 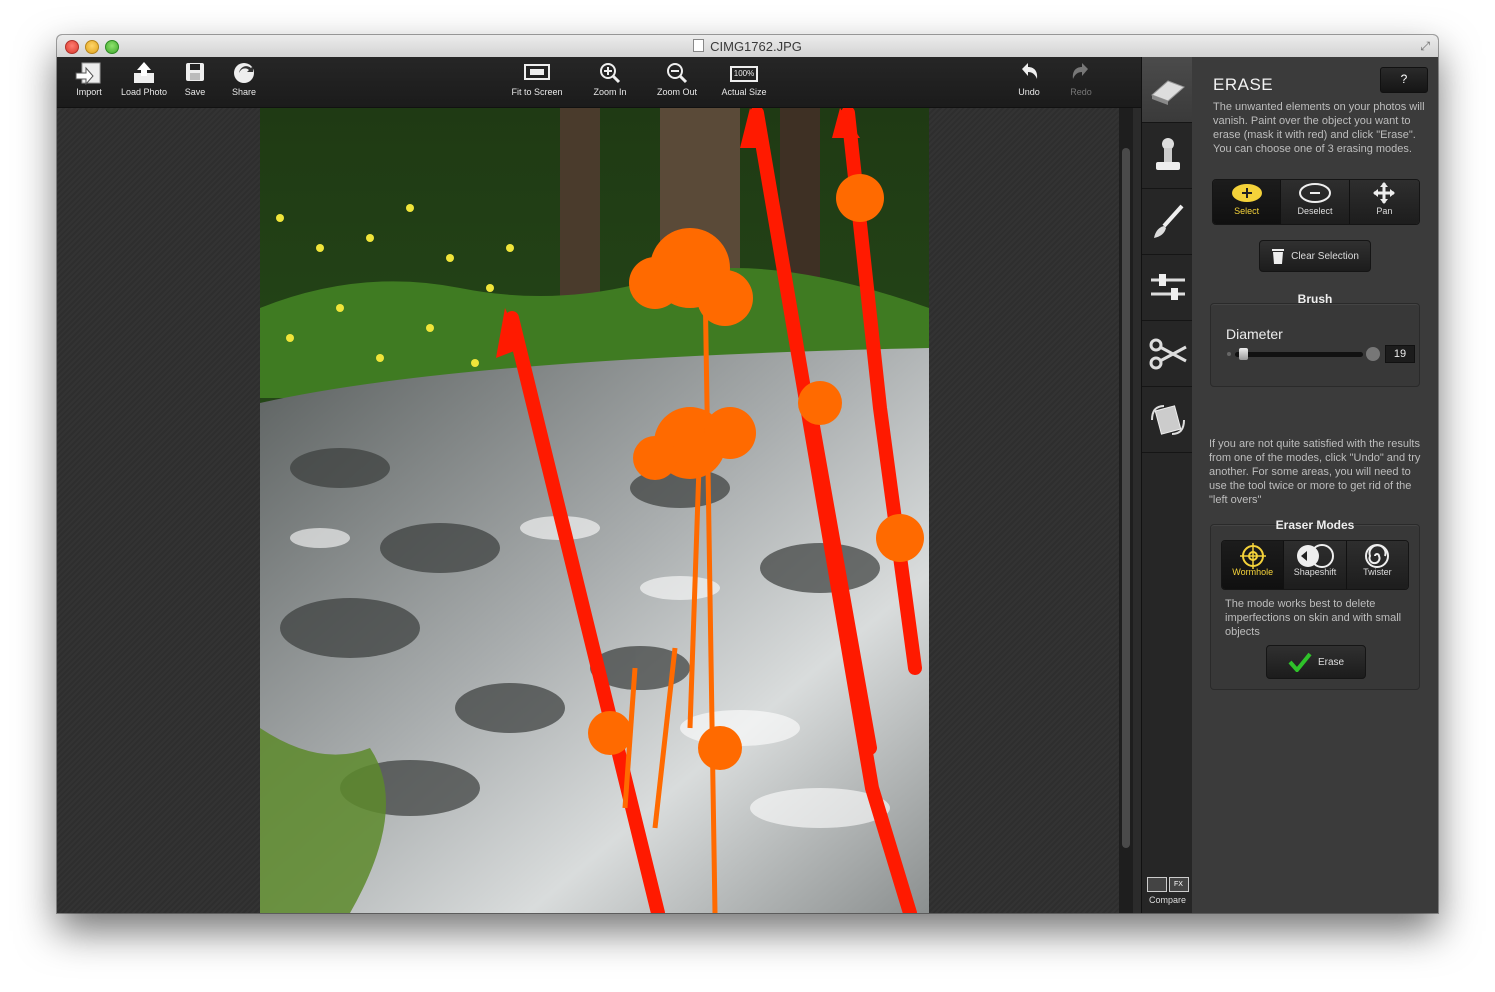 I want to click on erase-button-label: Erase, so click(x=1331, y=662).